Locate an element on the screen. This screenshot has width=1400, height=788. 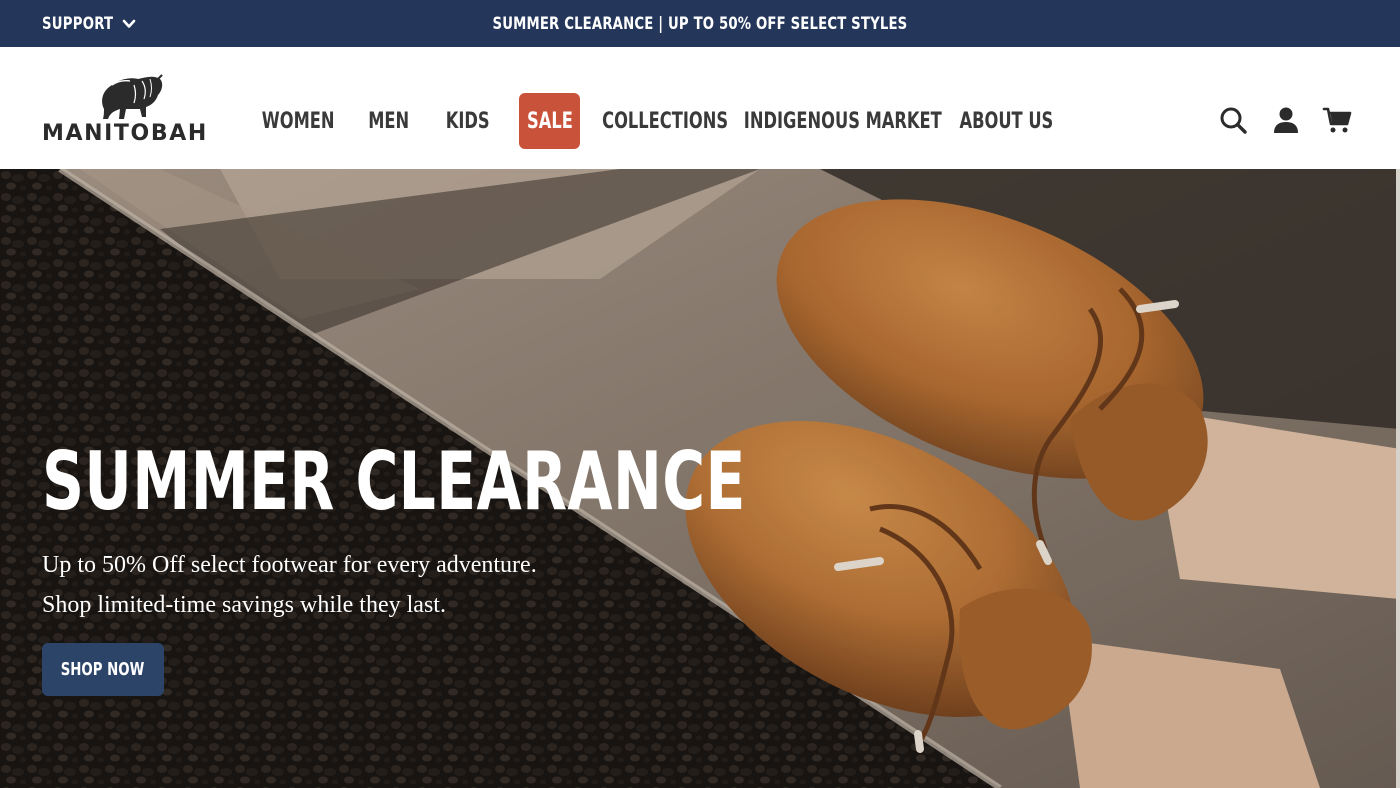
cart-icon is located at coordinates (1337, 120).